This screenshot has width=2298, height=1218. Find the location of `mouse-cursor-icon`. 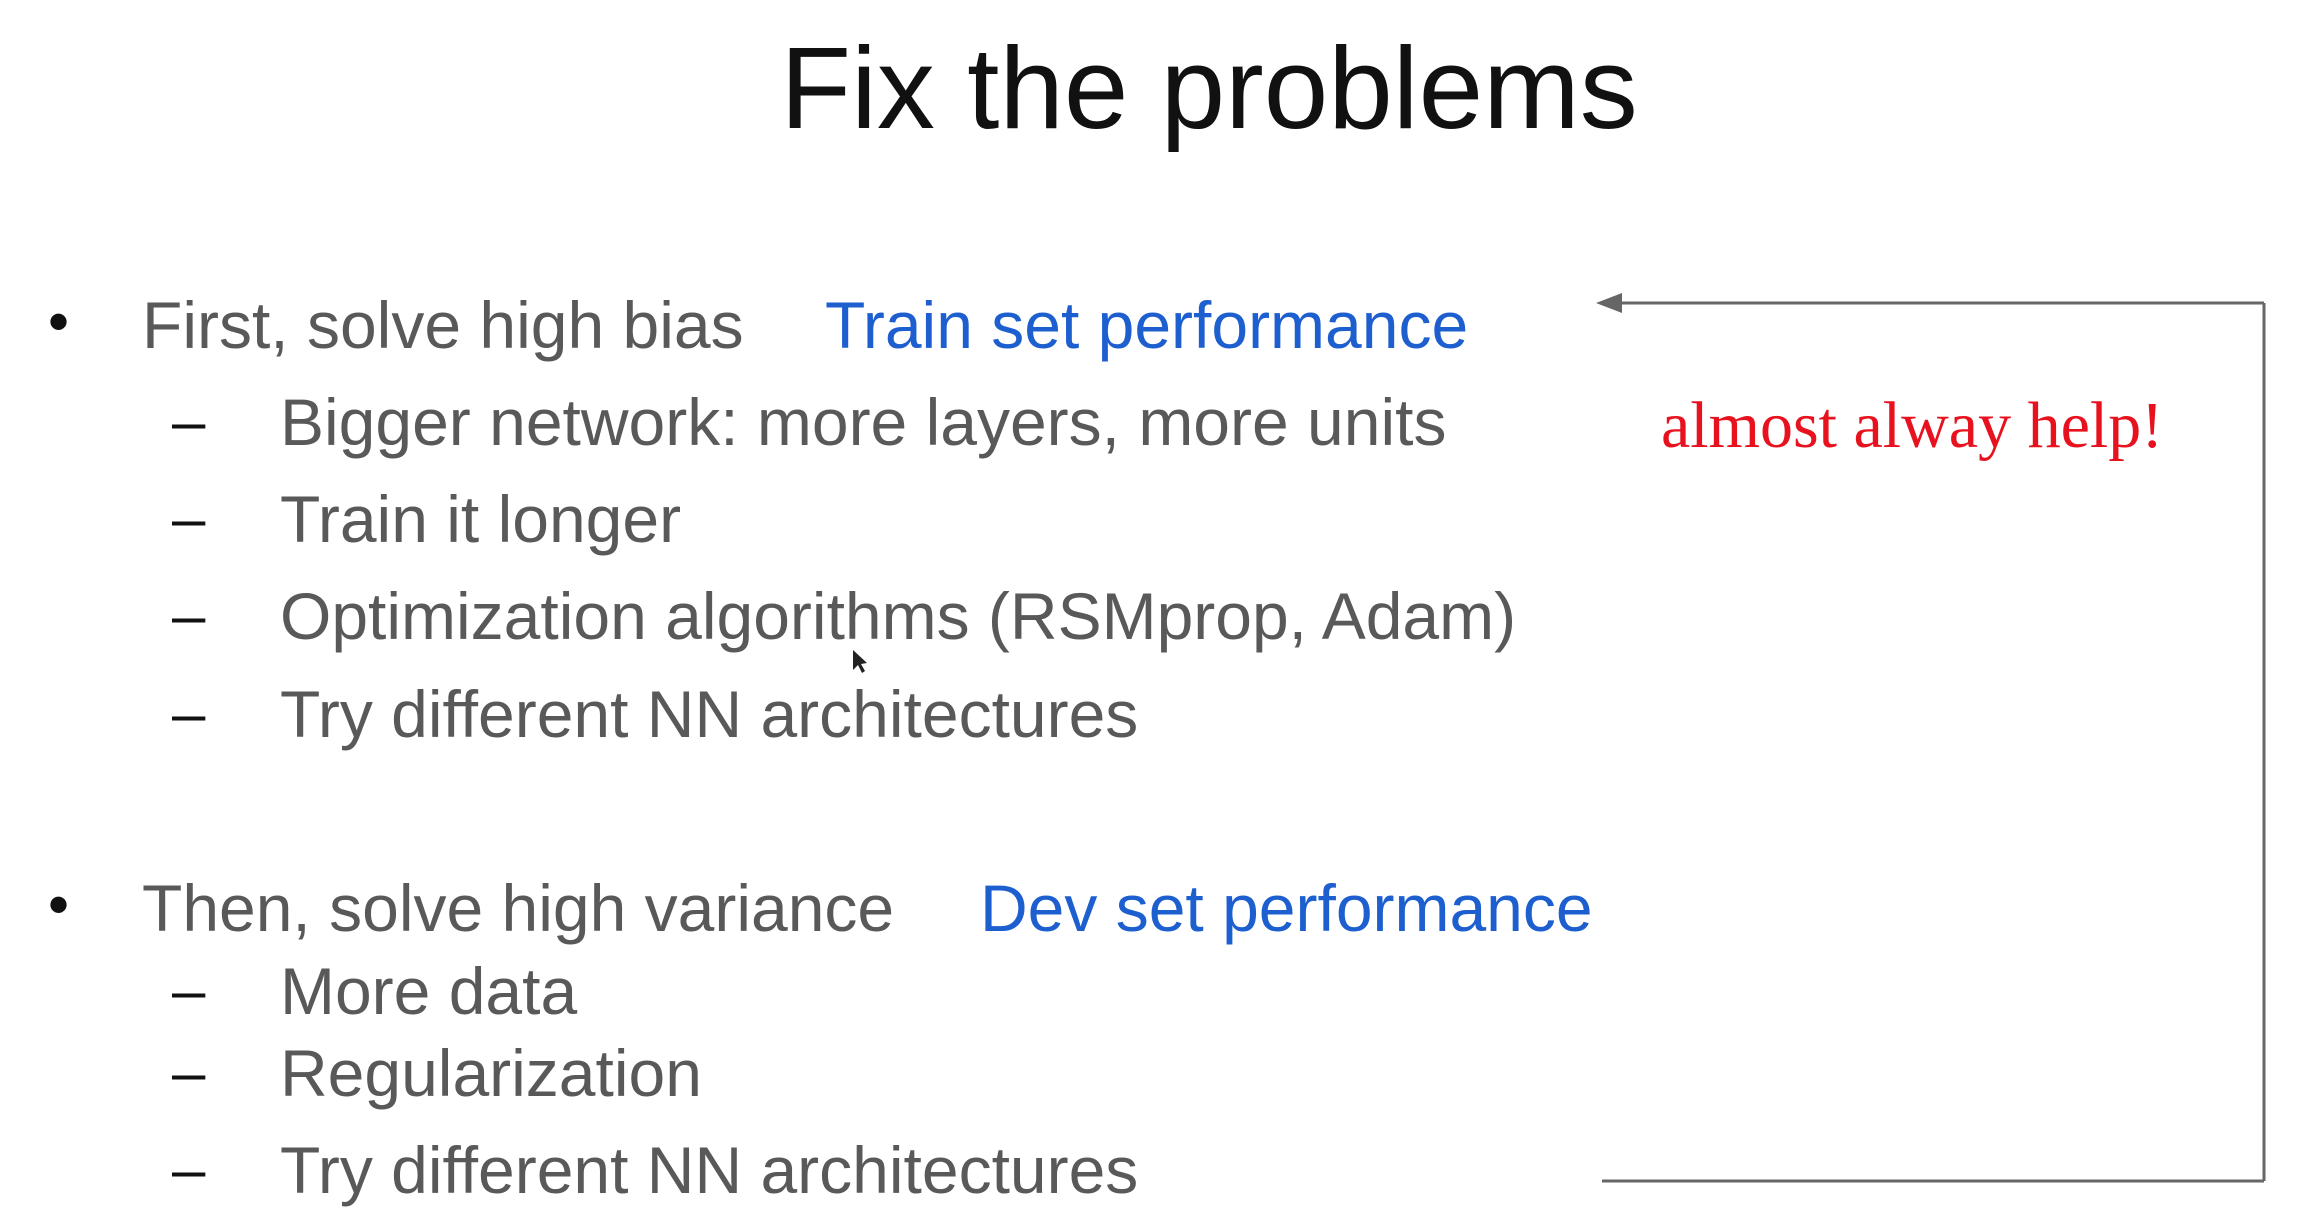

mouse-cursor-icon is located at coordinates (860, 661).